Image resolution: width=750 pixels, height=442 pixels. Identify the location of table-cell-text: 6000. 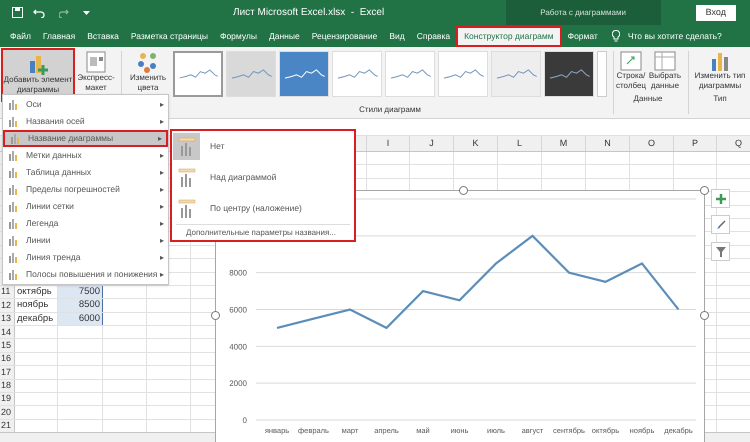
(89, 319).